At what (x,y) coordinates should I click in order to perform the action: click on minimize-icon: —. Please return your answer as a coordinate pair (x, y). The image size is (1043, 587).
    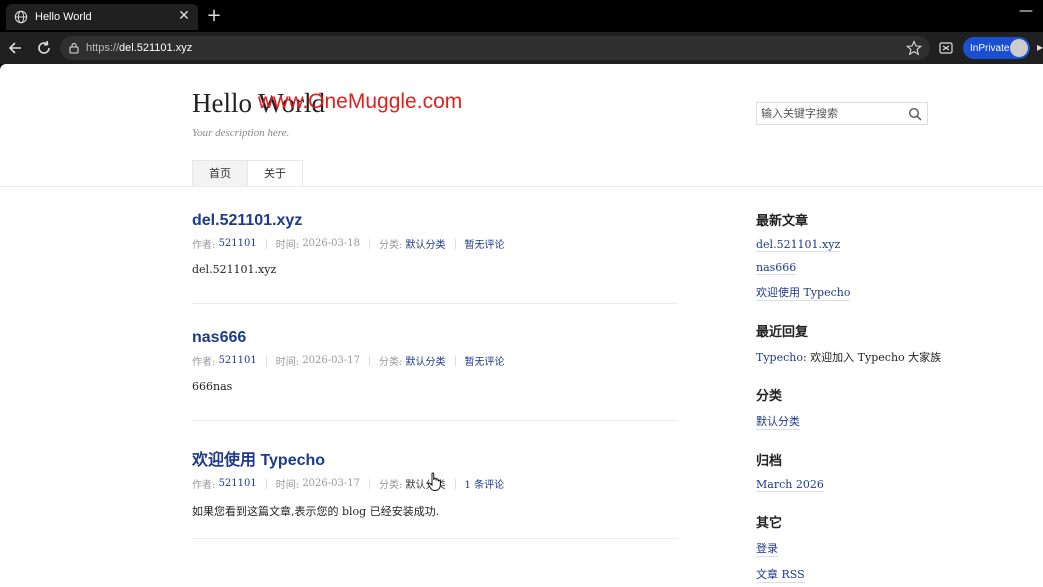
    Looking at the image, I should click on (1026, 11).